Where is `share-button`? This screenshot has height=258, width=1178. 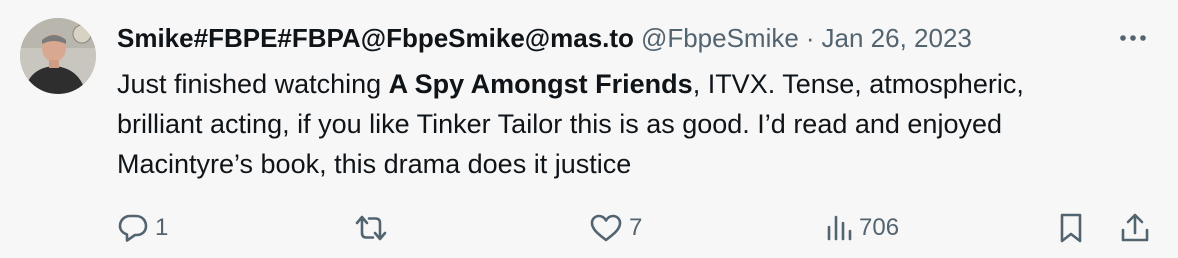
share-button is located at coordinates (1135, 228).